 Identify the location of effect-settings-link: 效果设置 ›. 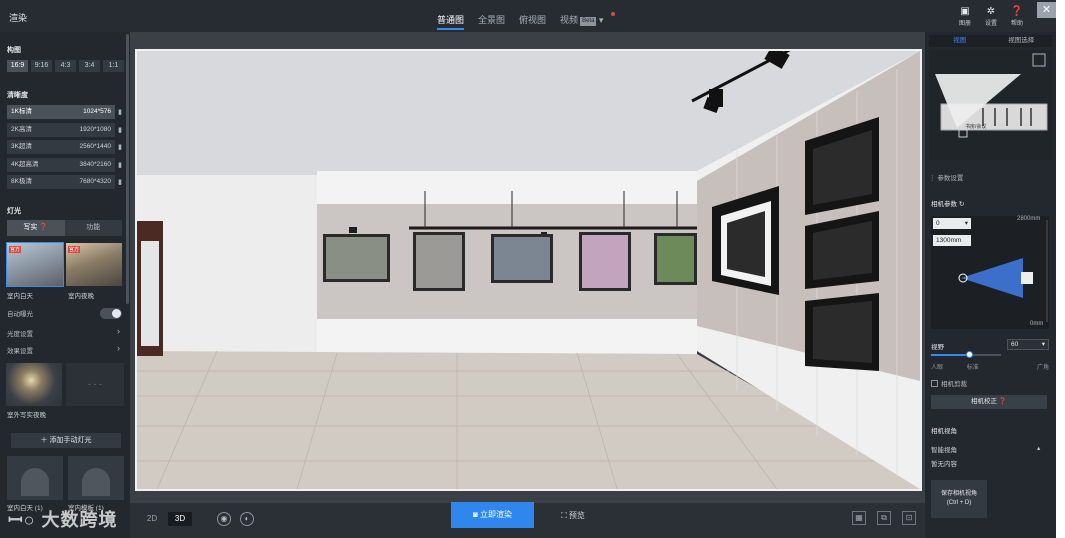
(64, 349).